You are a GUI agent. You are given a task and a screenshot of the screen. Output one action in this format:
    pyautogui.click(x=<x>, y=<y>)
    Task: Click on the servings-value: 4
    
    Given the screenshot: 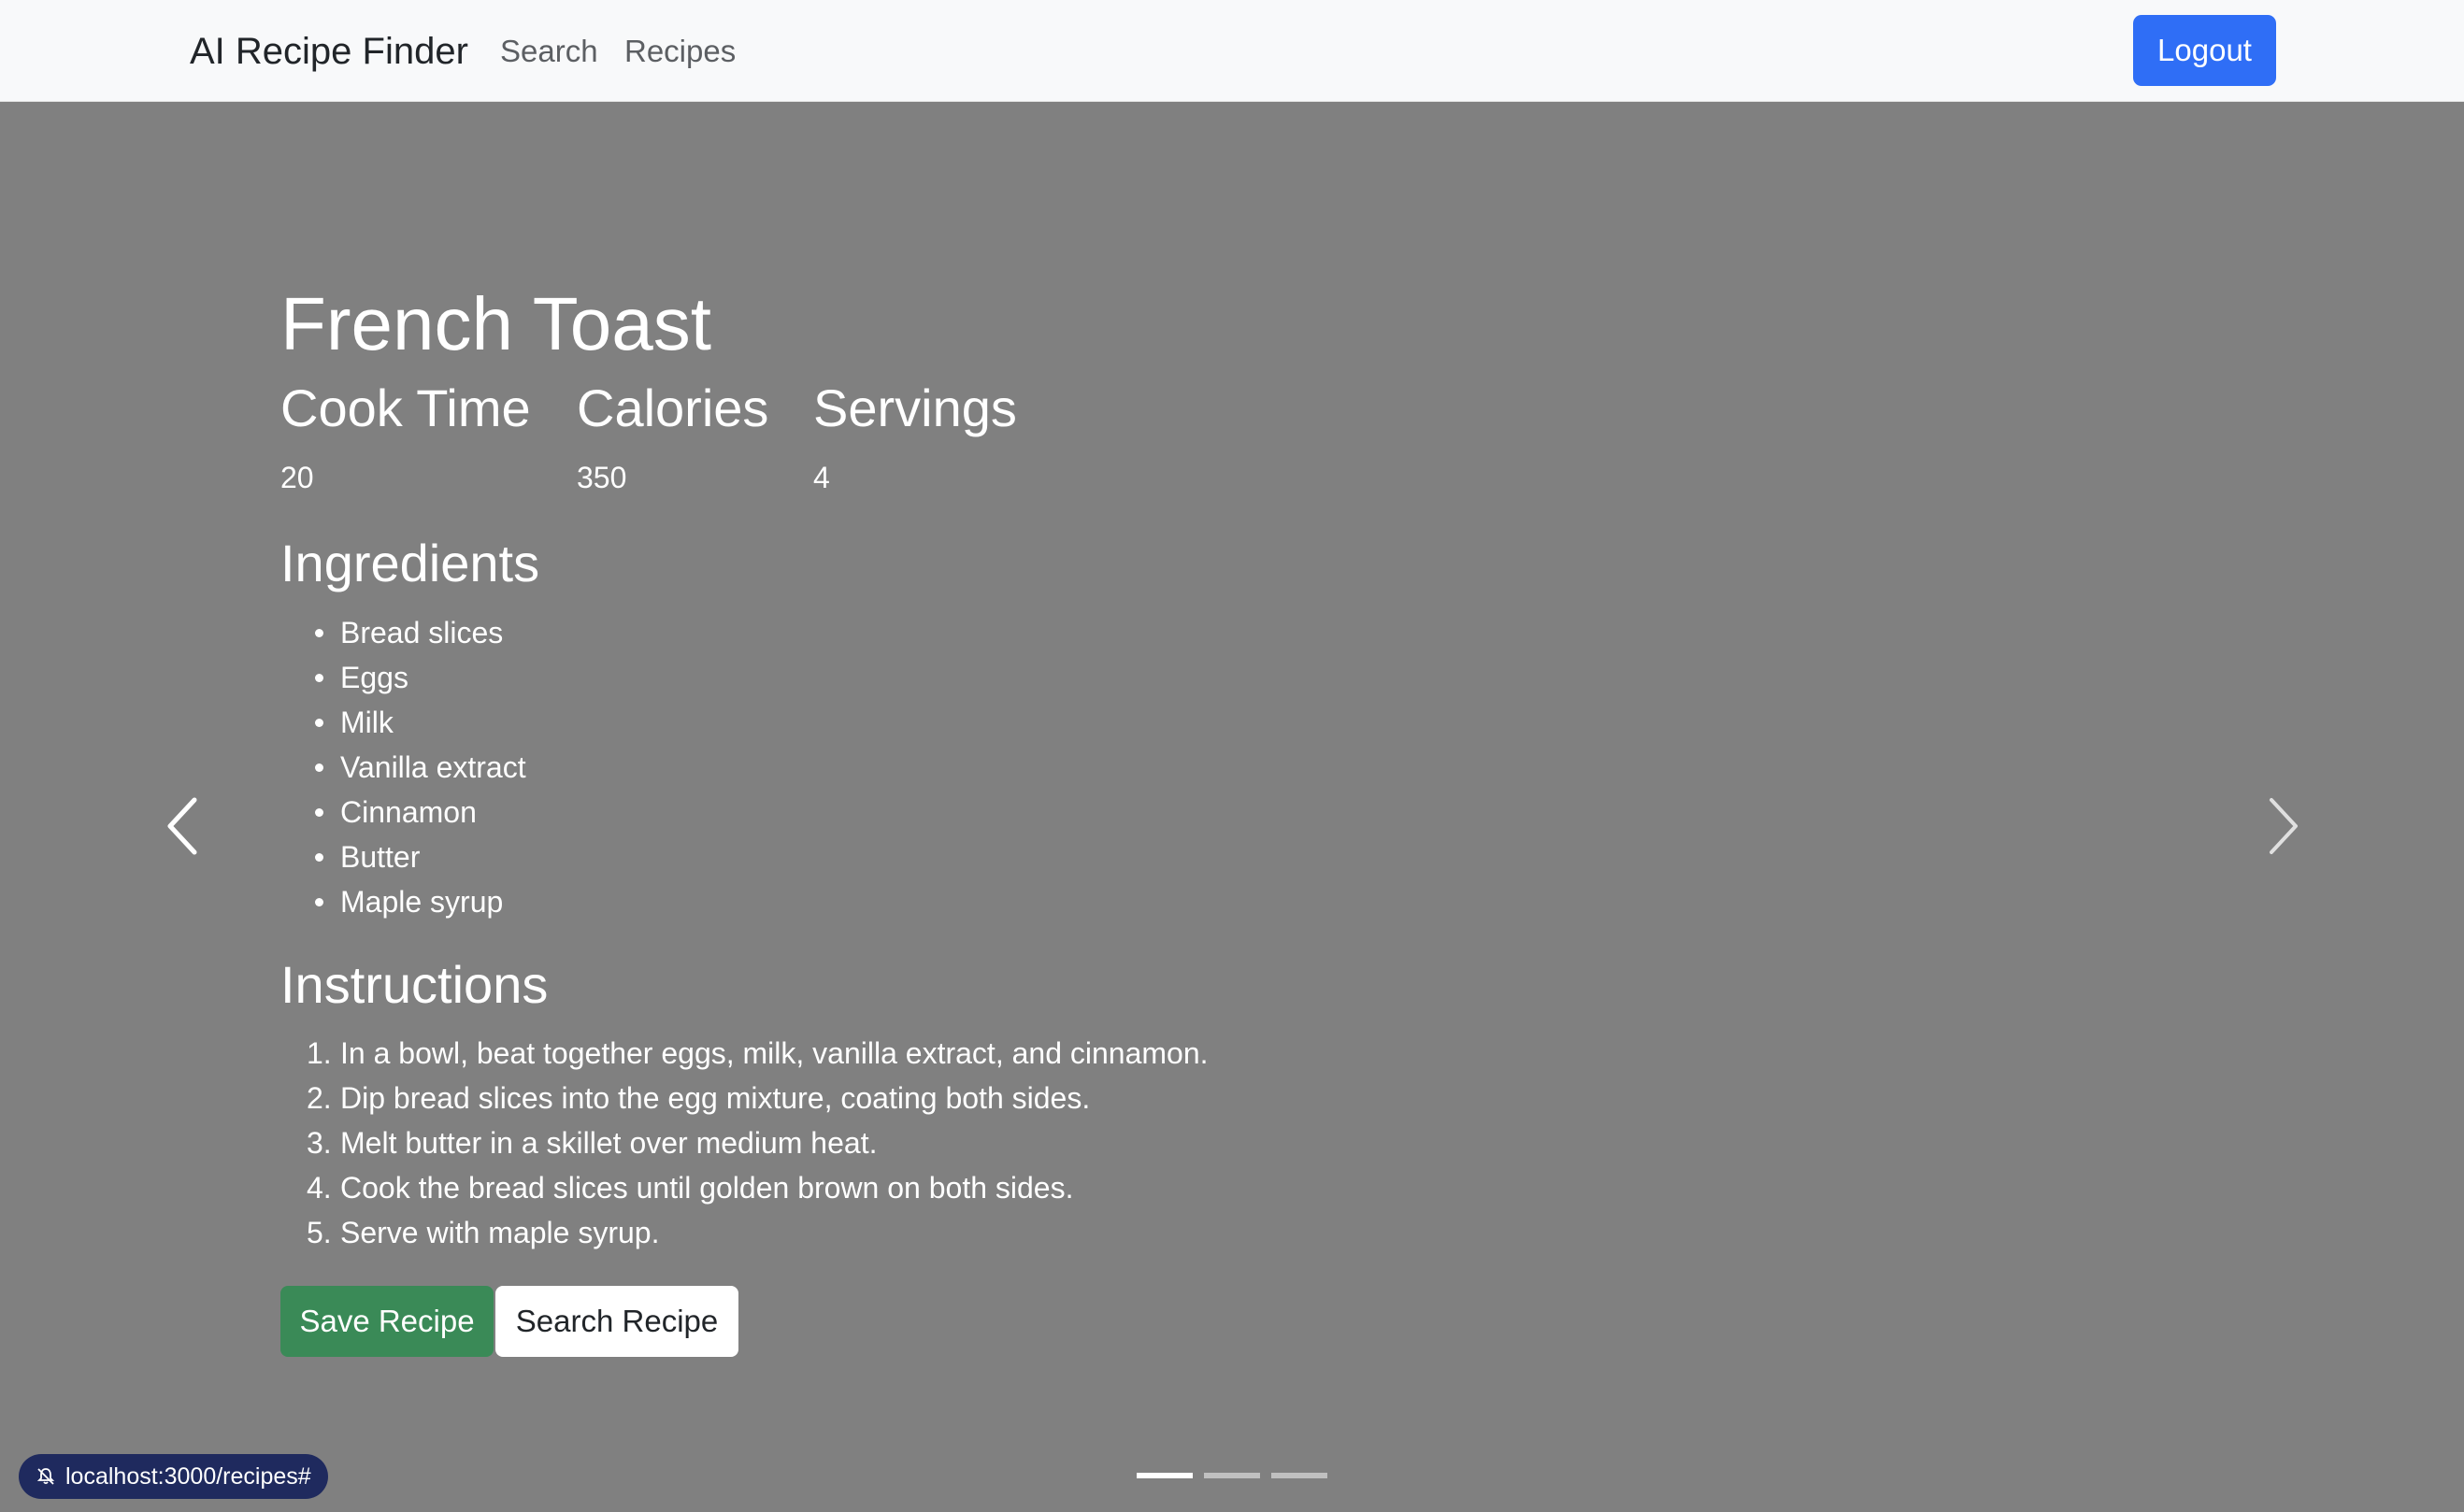 What is the action you would take?
    pyautogui.click(x=821, y=477)
    